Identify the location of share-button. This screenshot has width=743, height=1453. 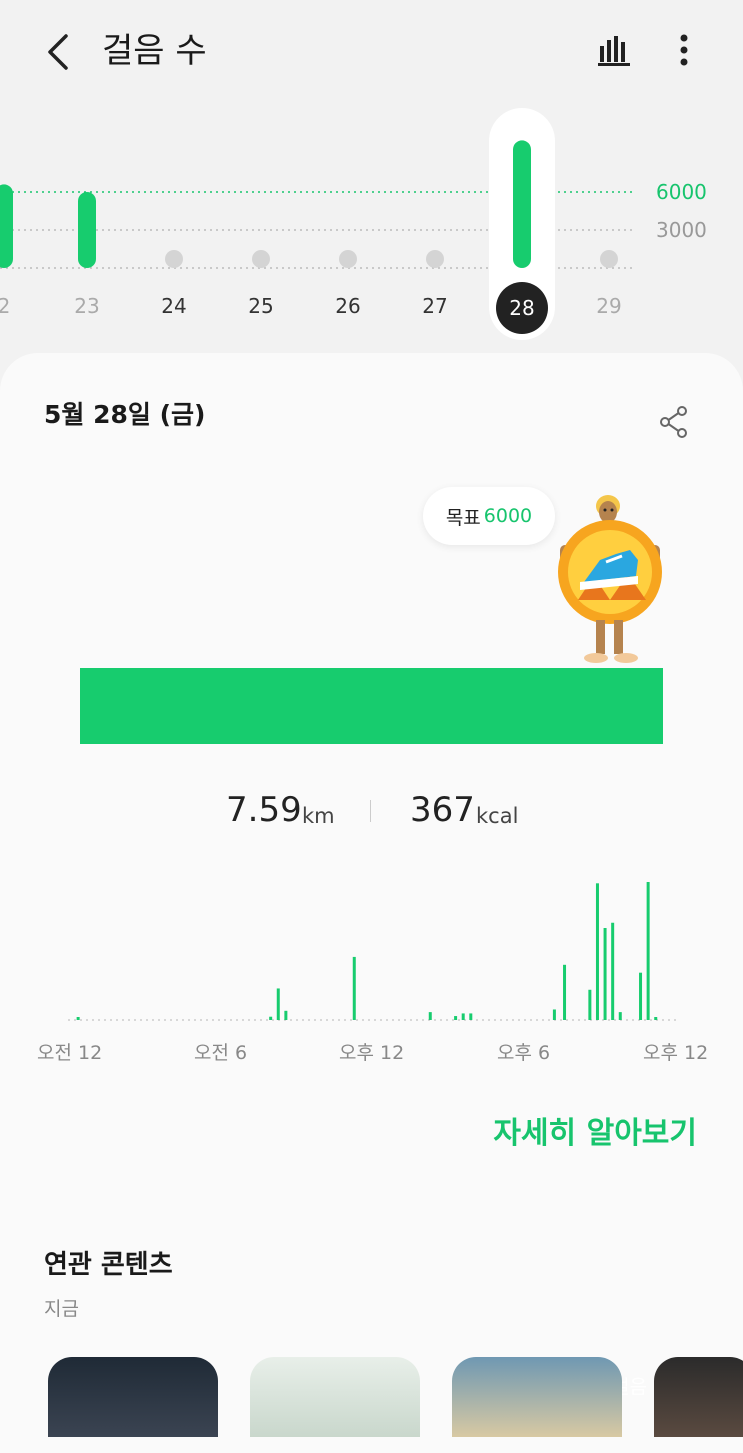
(674, 422).